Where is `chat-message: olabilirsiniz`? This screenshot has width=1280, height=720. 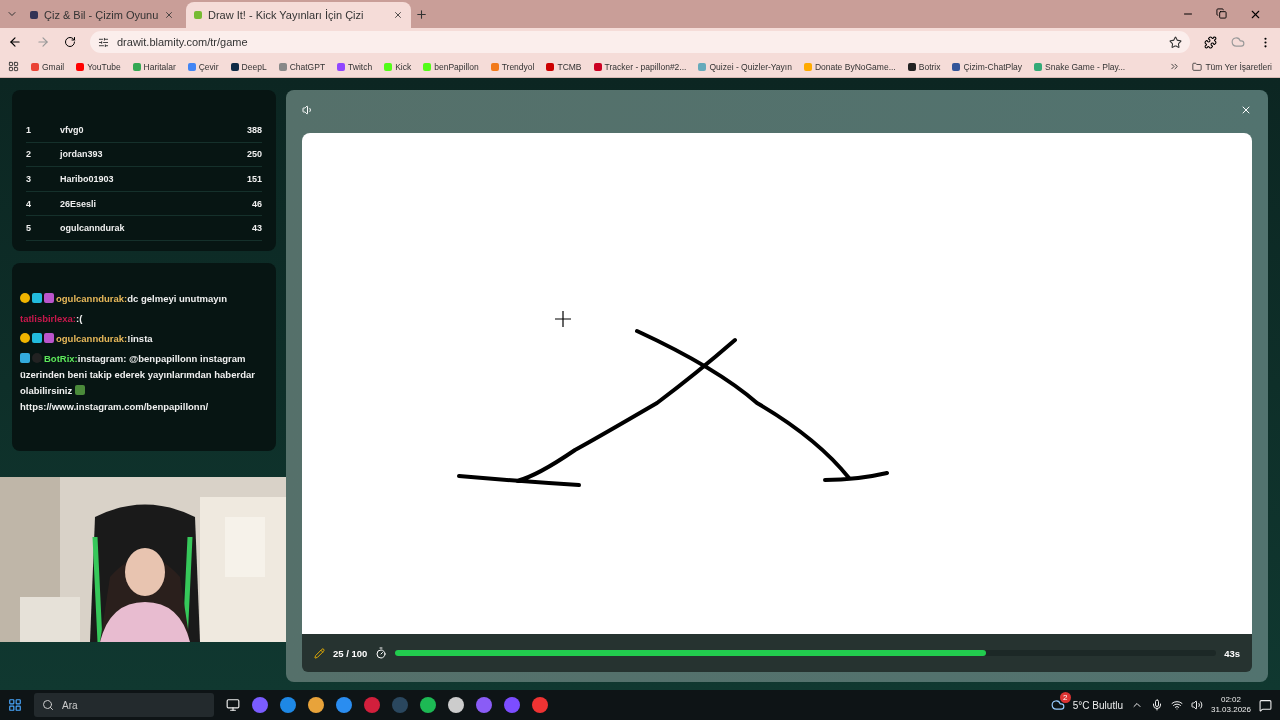
chat-message: olabilirsiniz is located at coordinates (46, 390).